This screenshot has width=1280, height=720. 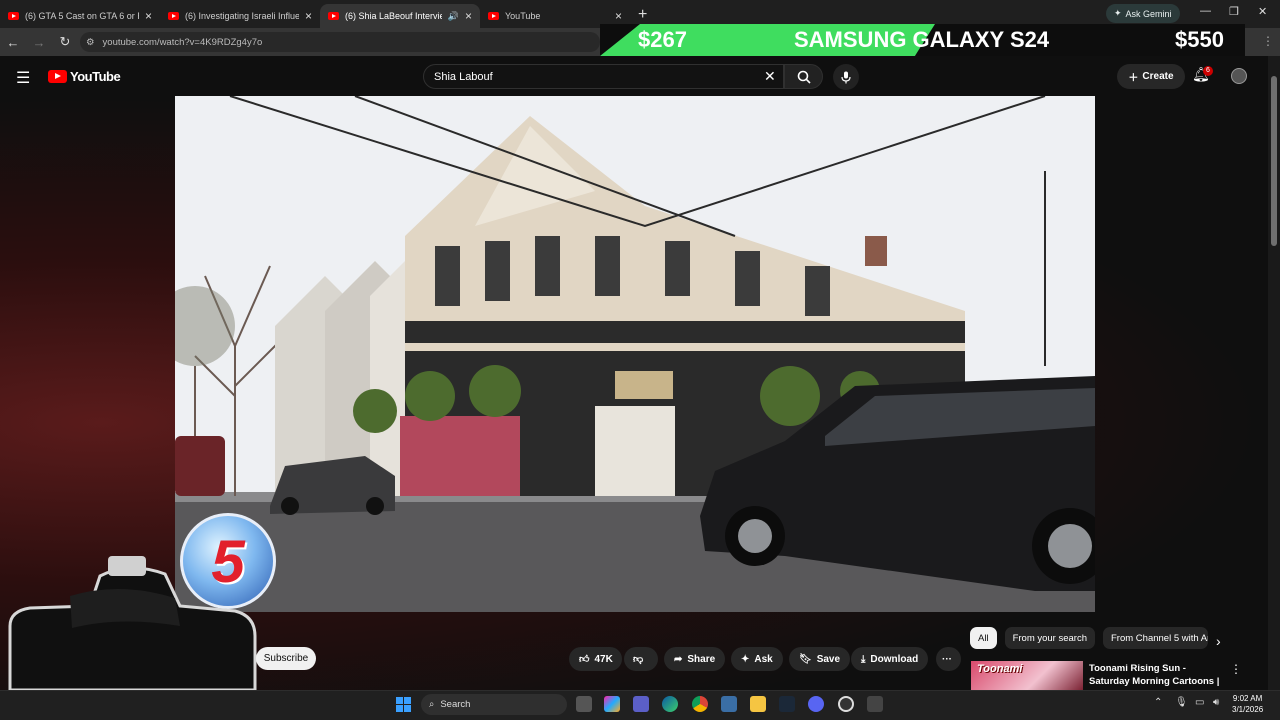 What do you see at coordinates (463, 76) in the screenshot?
I see `search-query: Shia Labouf` at bounding box center [463, 76].